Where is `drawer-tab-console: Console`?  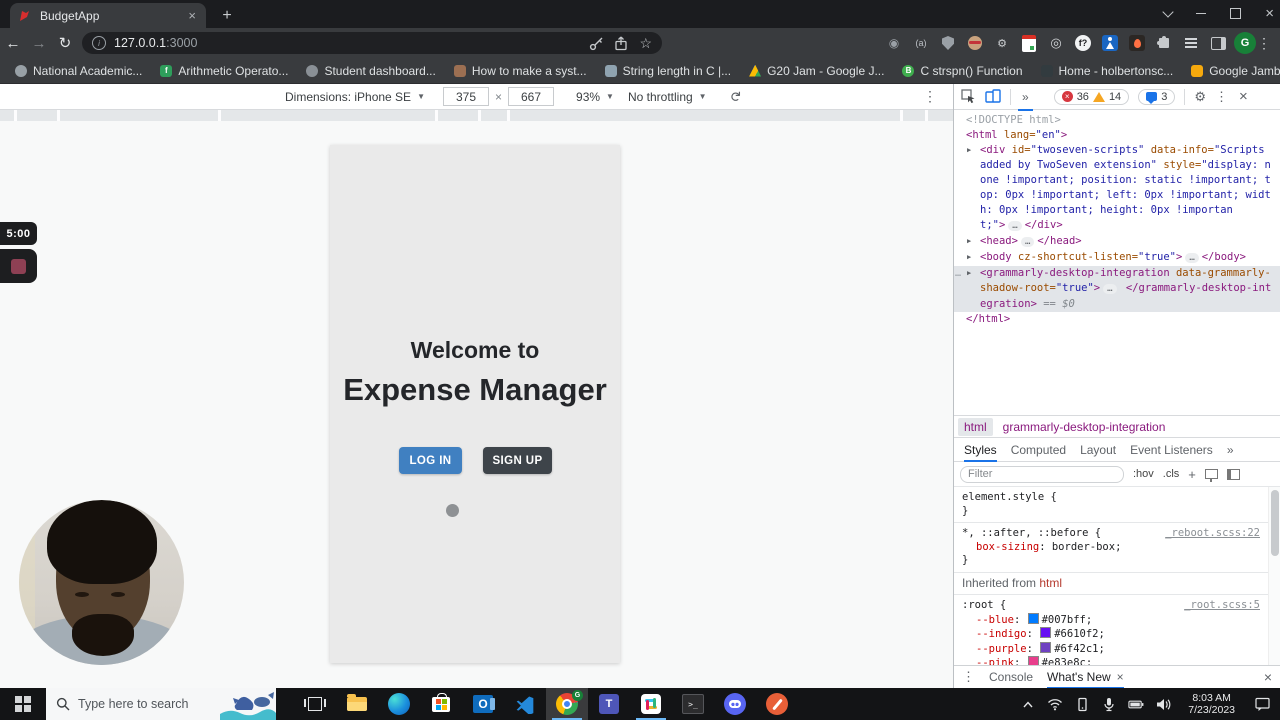
drawer-tab-console: Console is located at coordinates (1011, 677).